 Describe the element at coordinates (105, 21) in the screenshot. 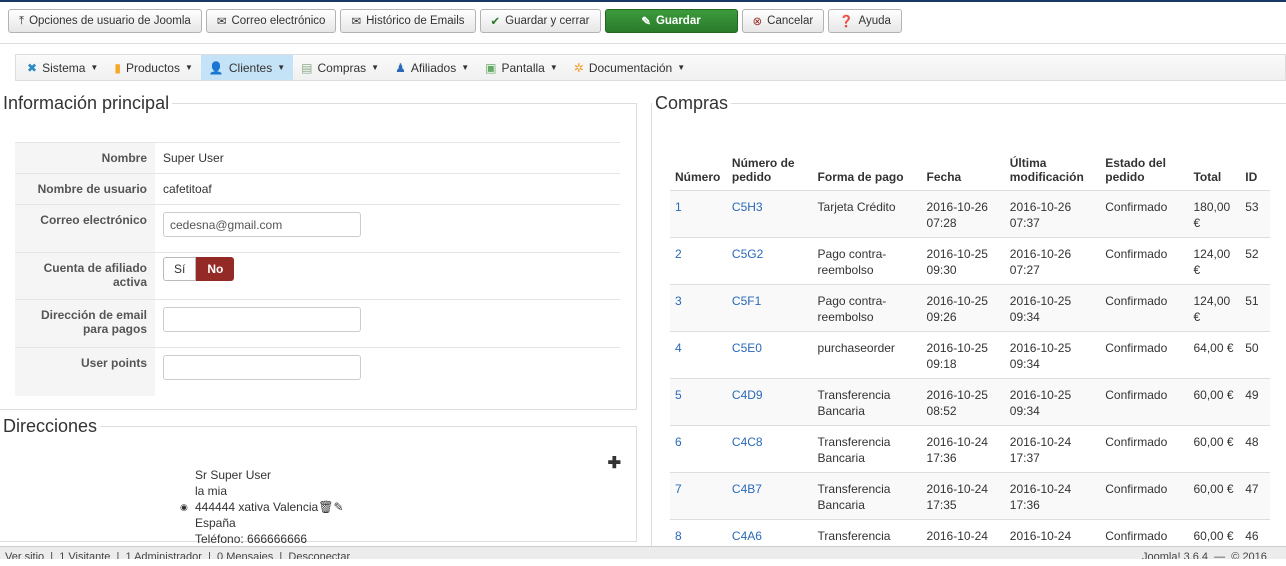

I see `user-options-button: ⤒ Opciones de usuario de Joomla` at that location.